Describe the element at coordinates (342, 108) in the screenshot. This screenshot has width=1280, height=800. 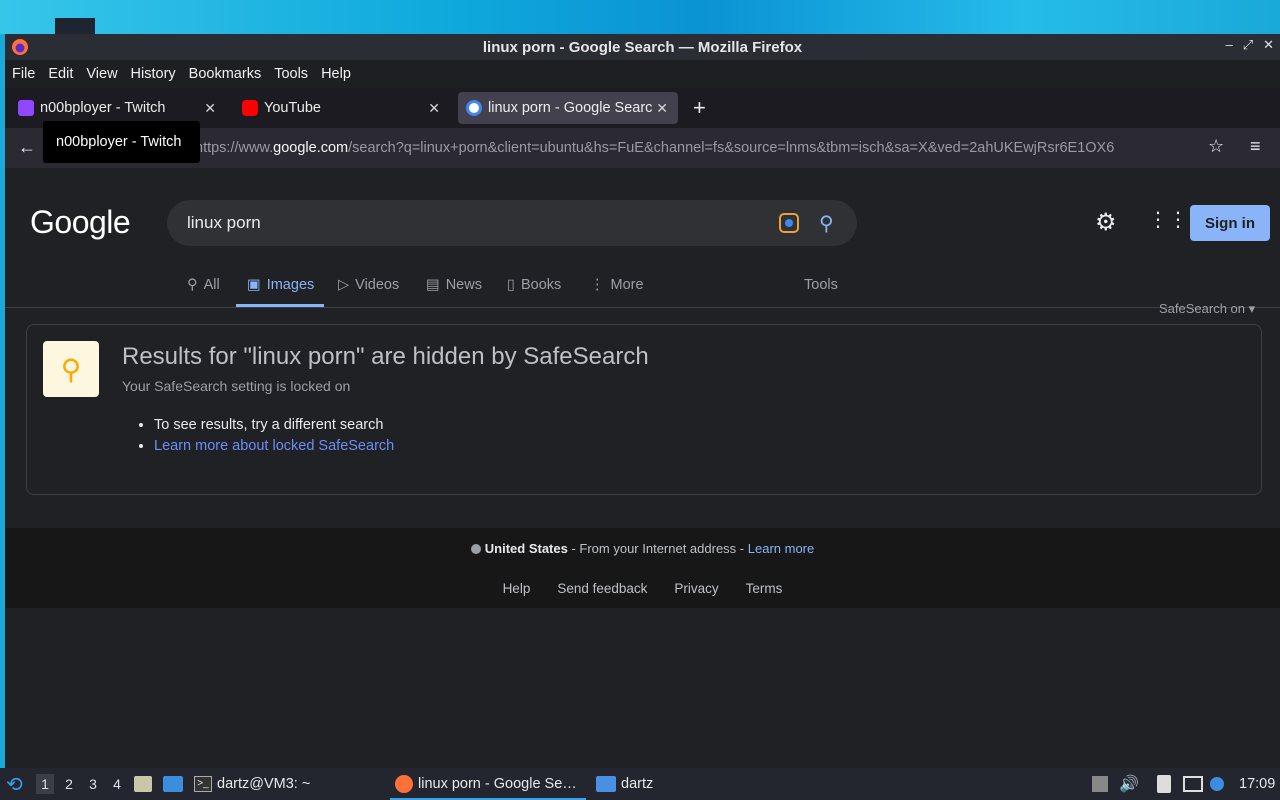
I see `tab-youtube: YouTube ✕` at that location.